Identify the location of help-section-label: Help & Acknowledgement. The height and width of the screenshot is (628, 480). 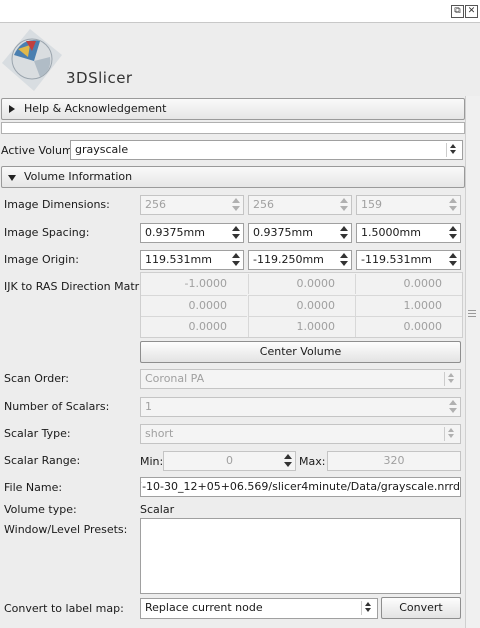
(95, 108).